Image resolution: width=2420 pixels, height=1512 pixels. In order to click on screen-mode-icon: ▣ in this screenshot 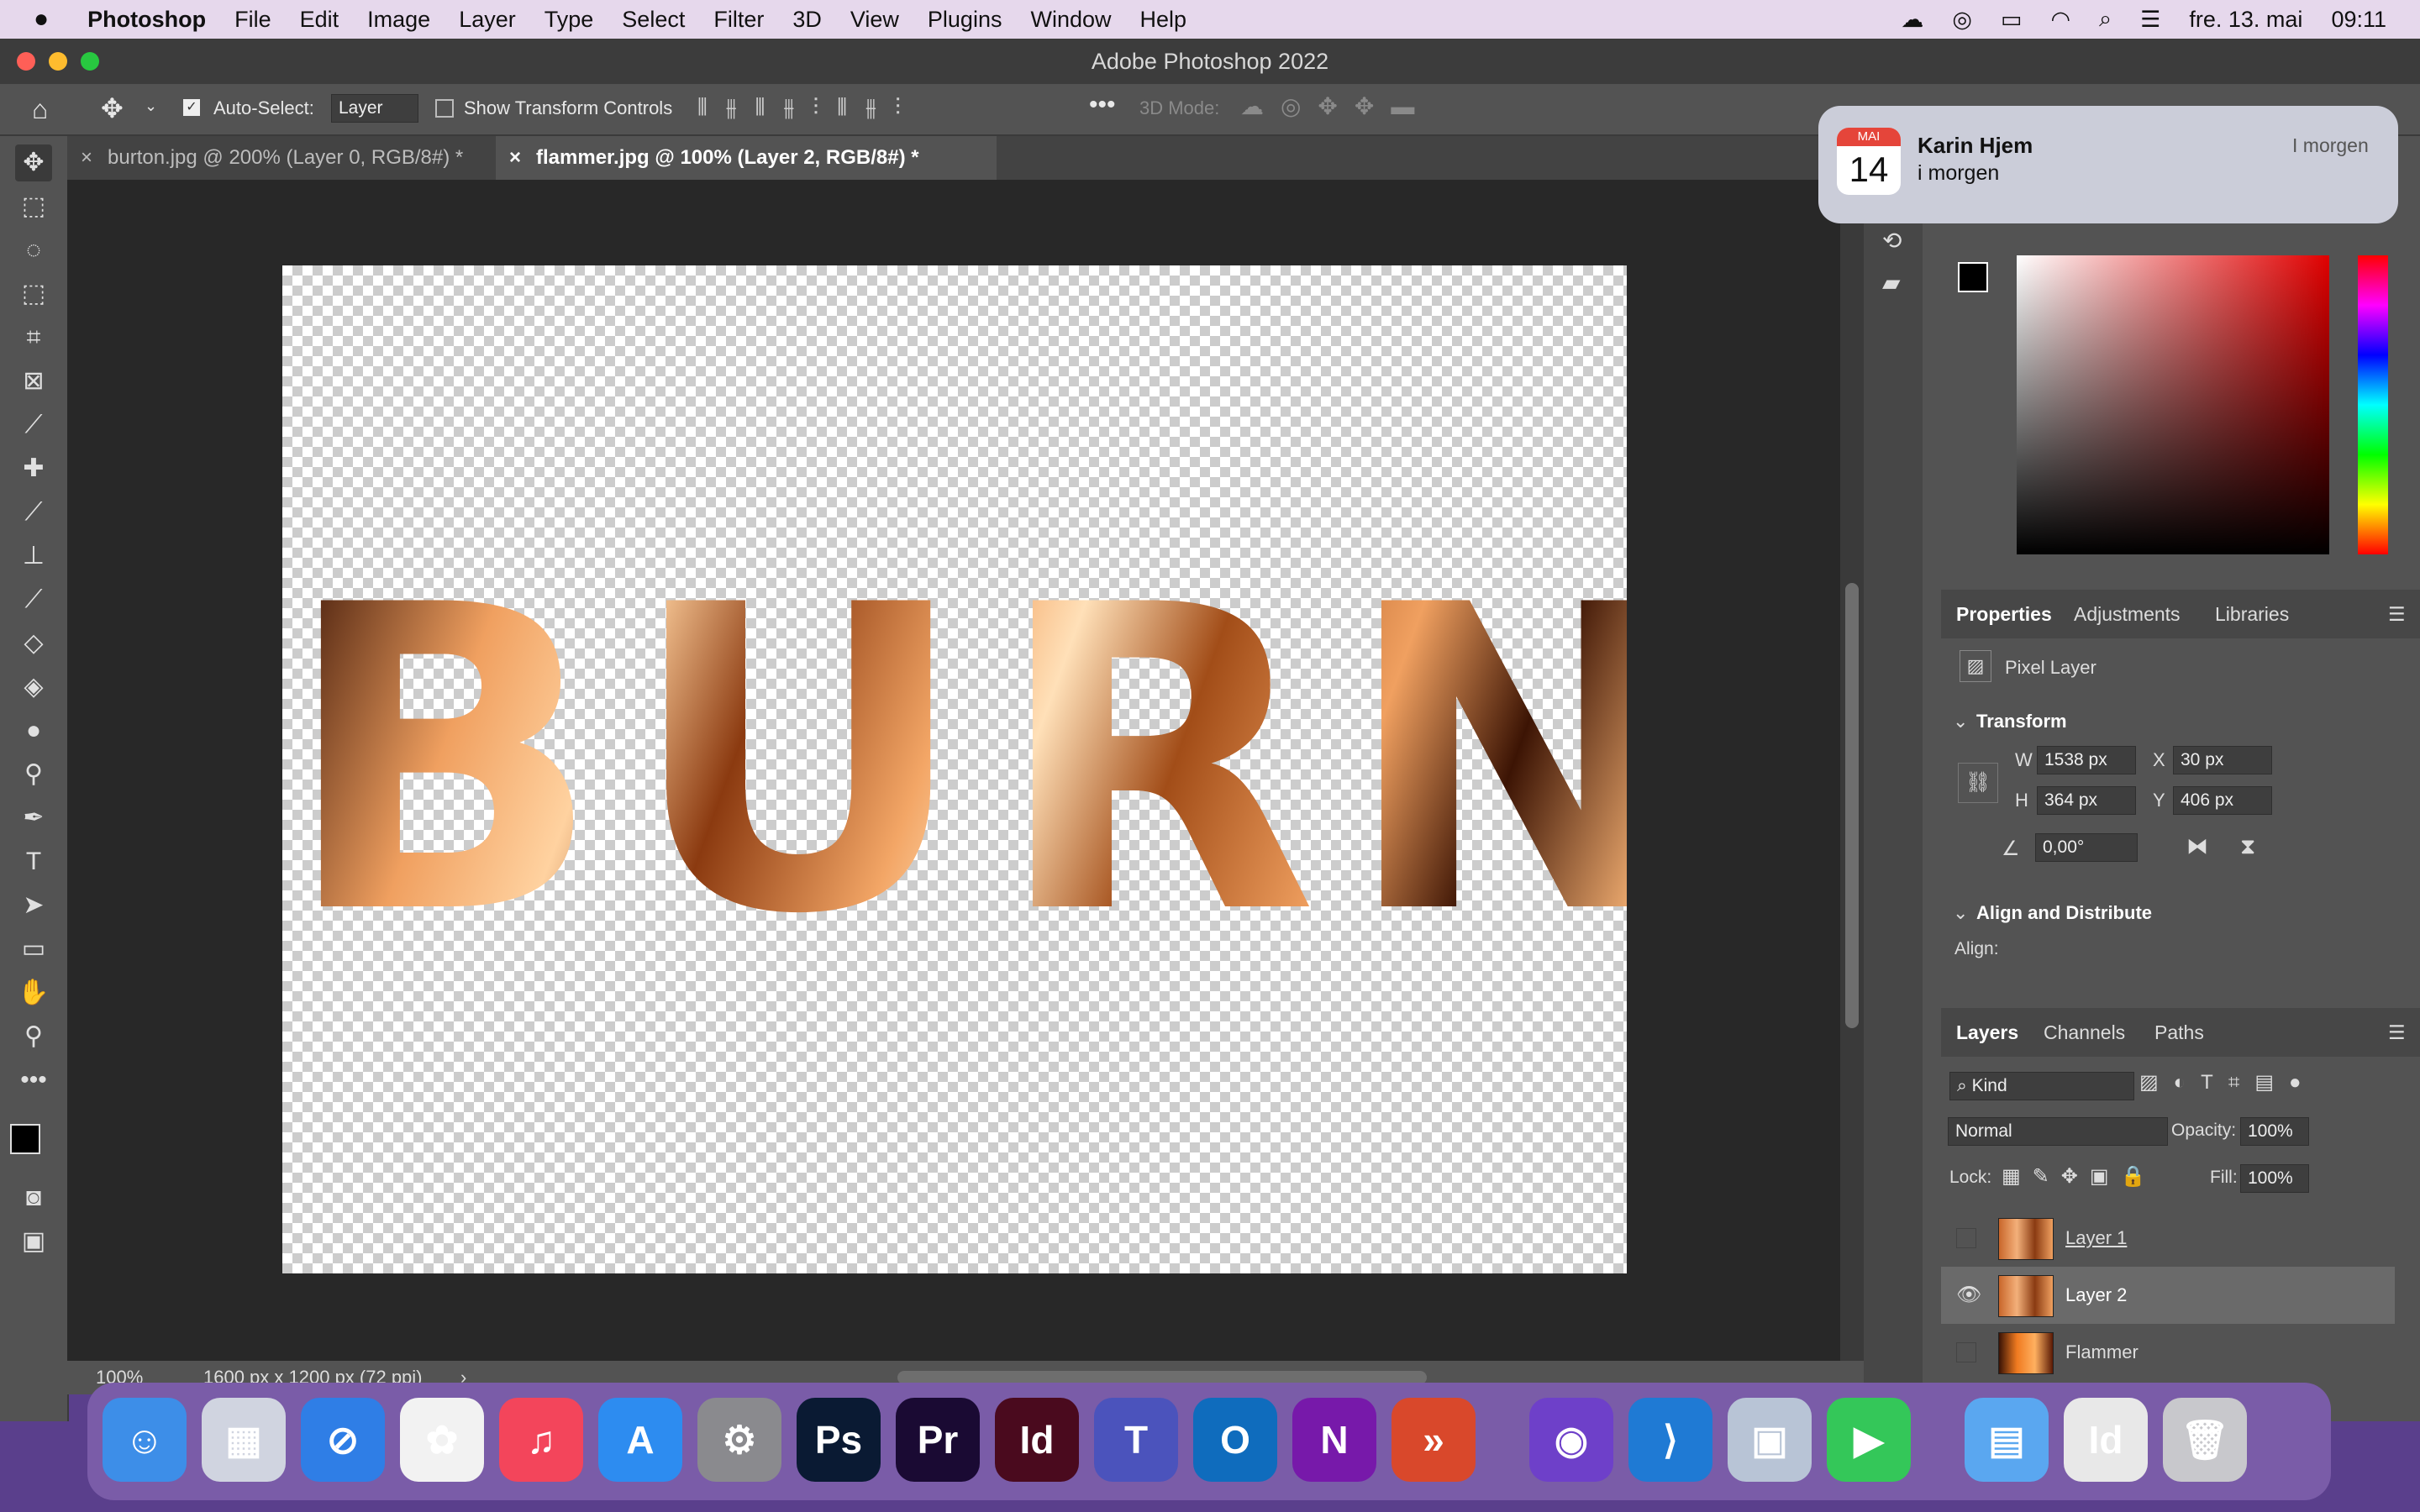, I will do `click(34, 1241)`.